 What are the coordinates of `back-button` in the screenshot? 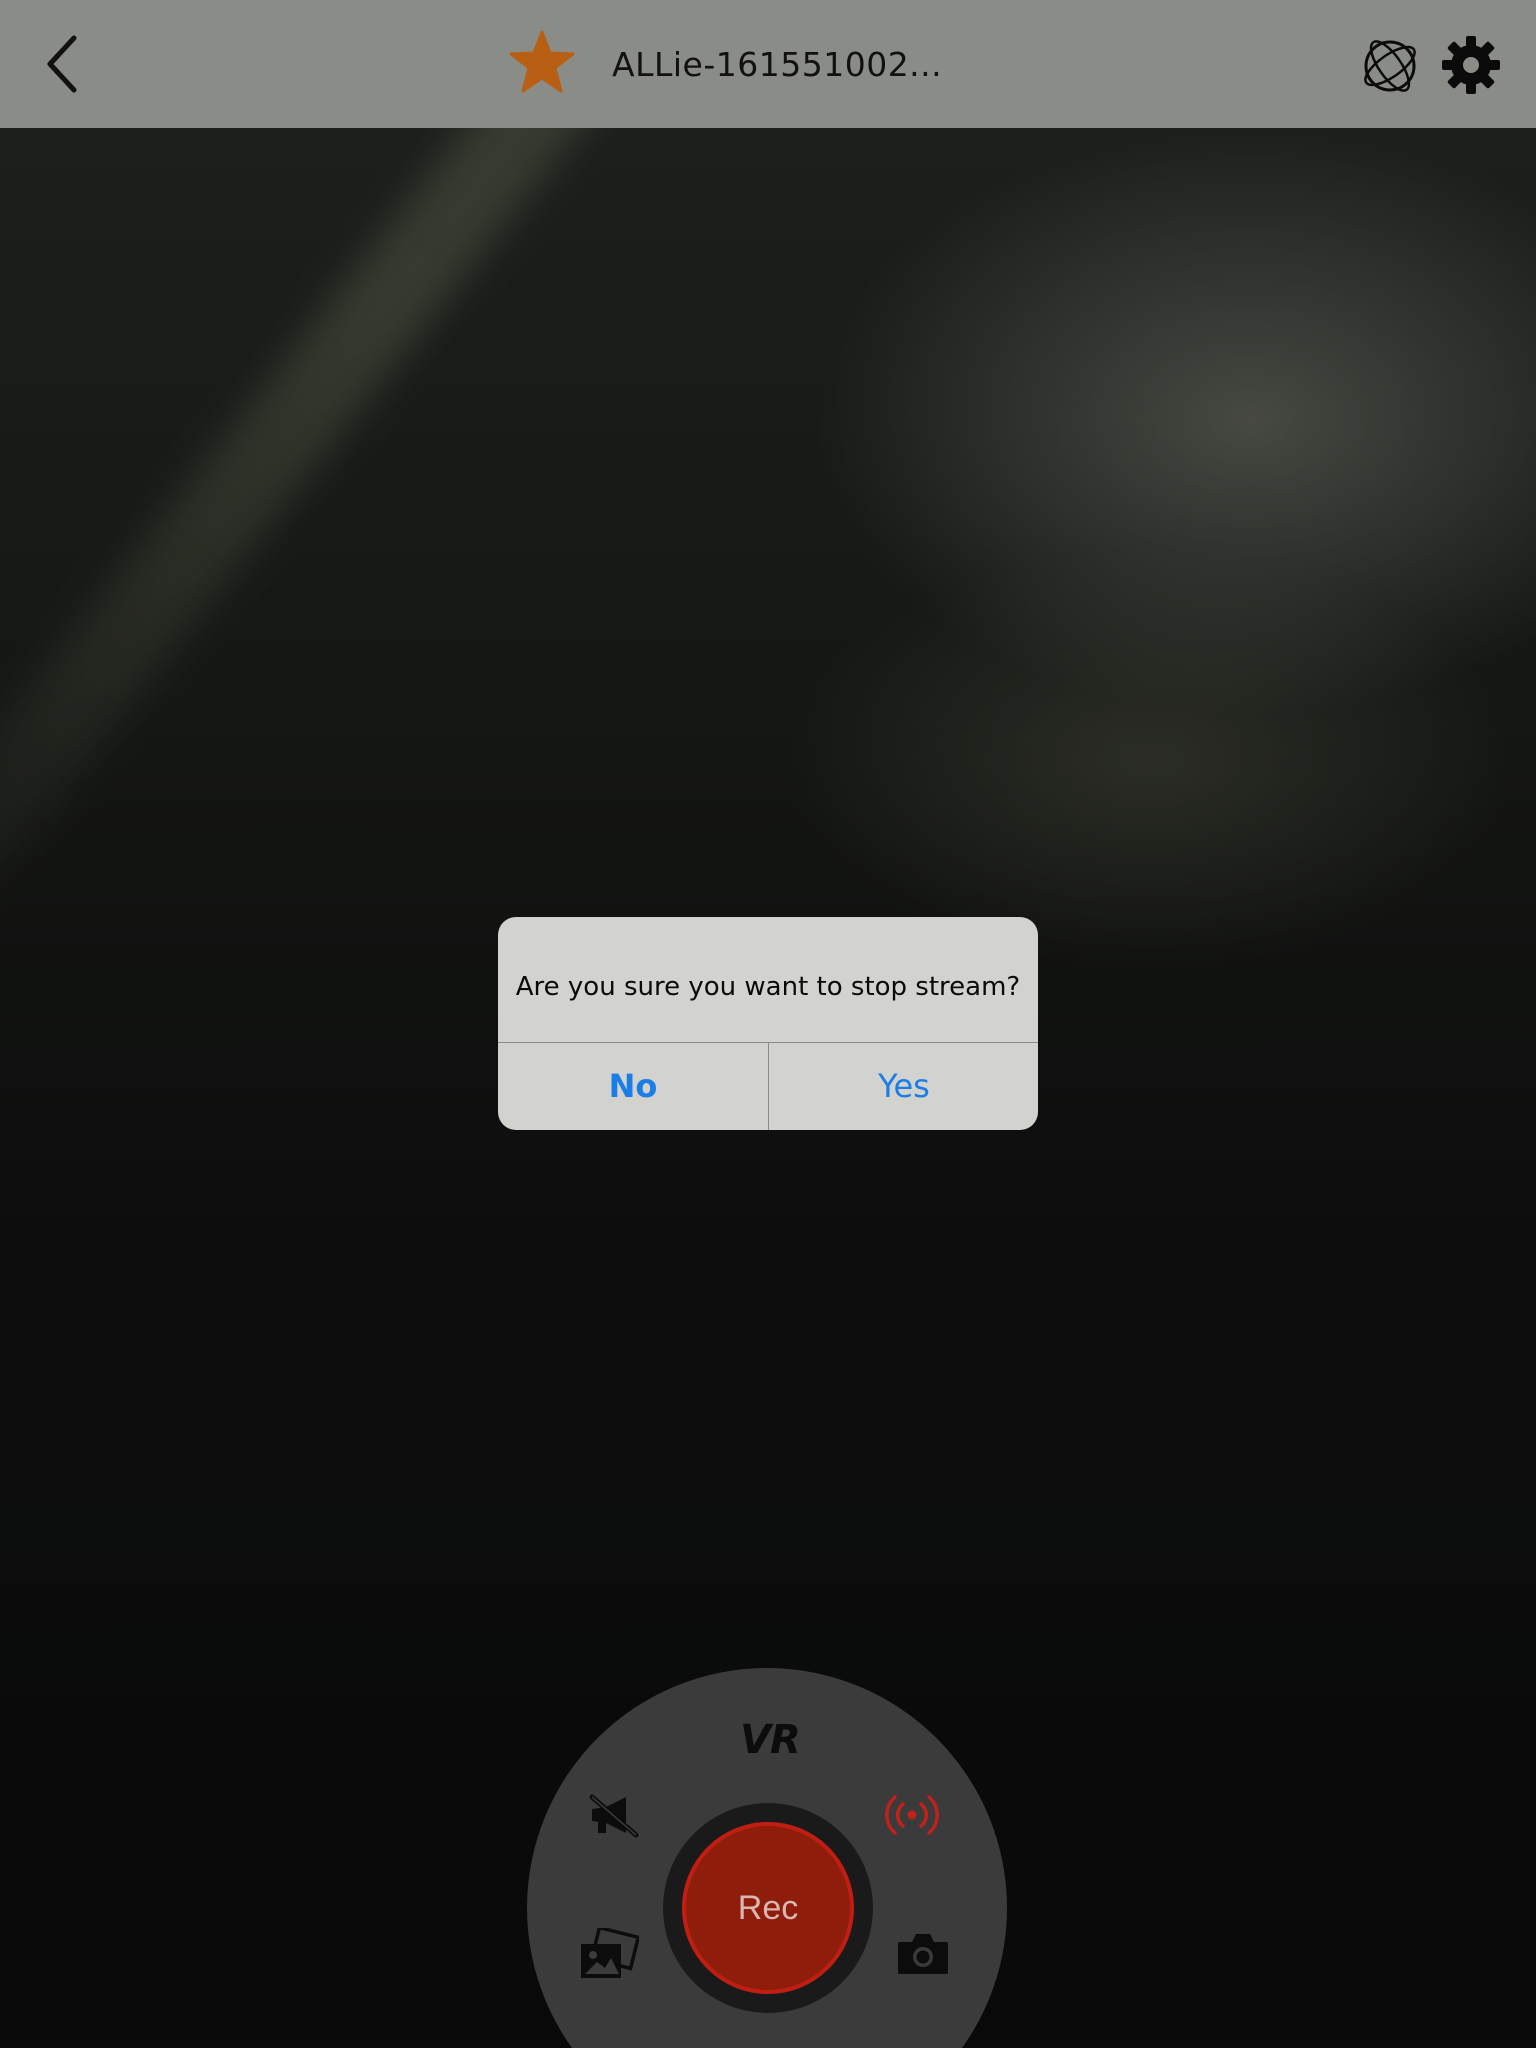 It's located at (62, 64).